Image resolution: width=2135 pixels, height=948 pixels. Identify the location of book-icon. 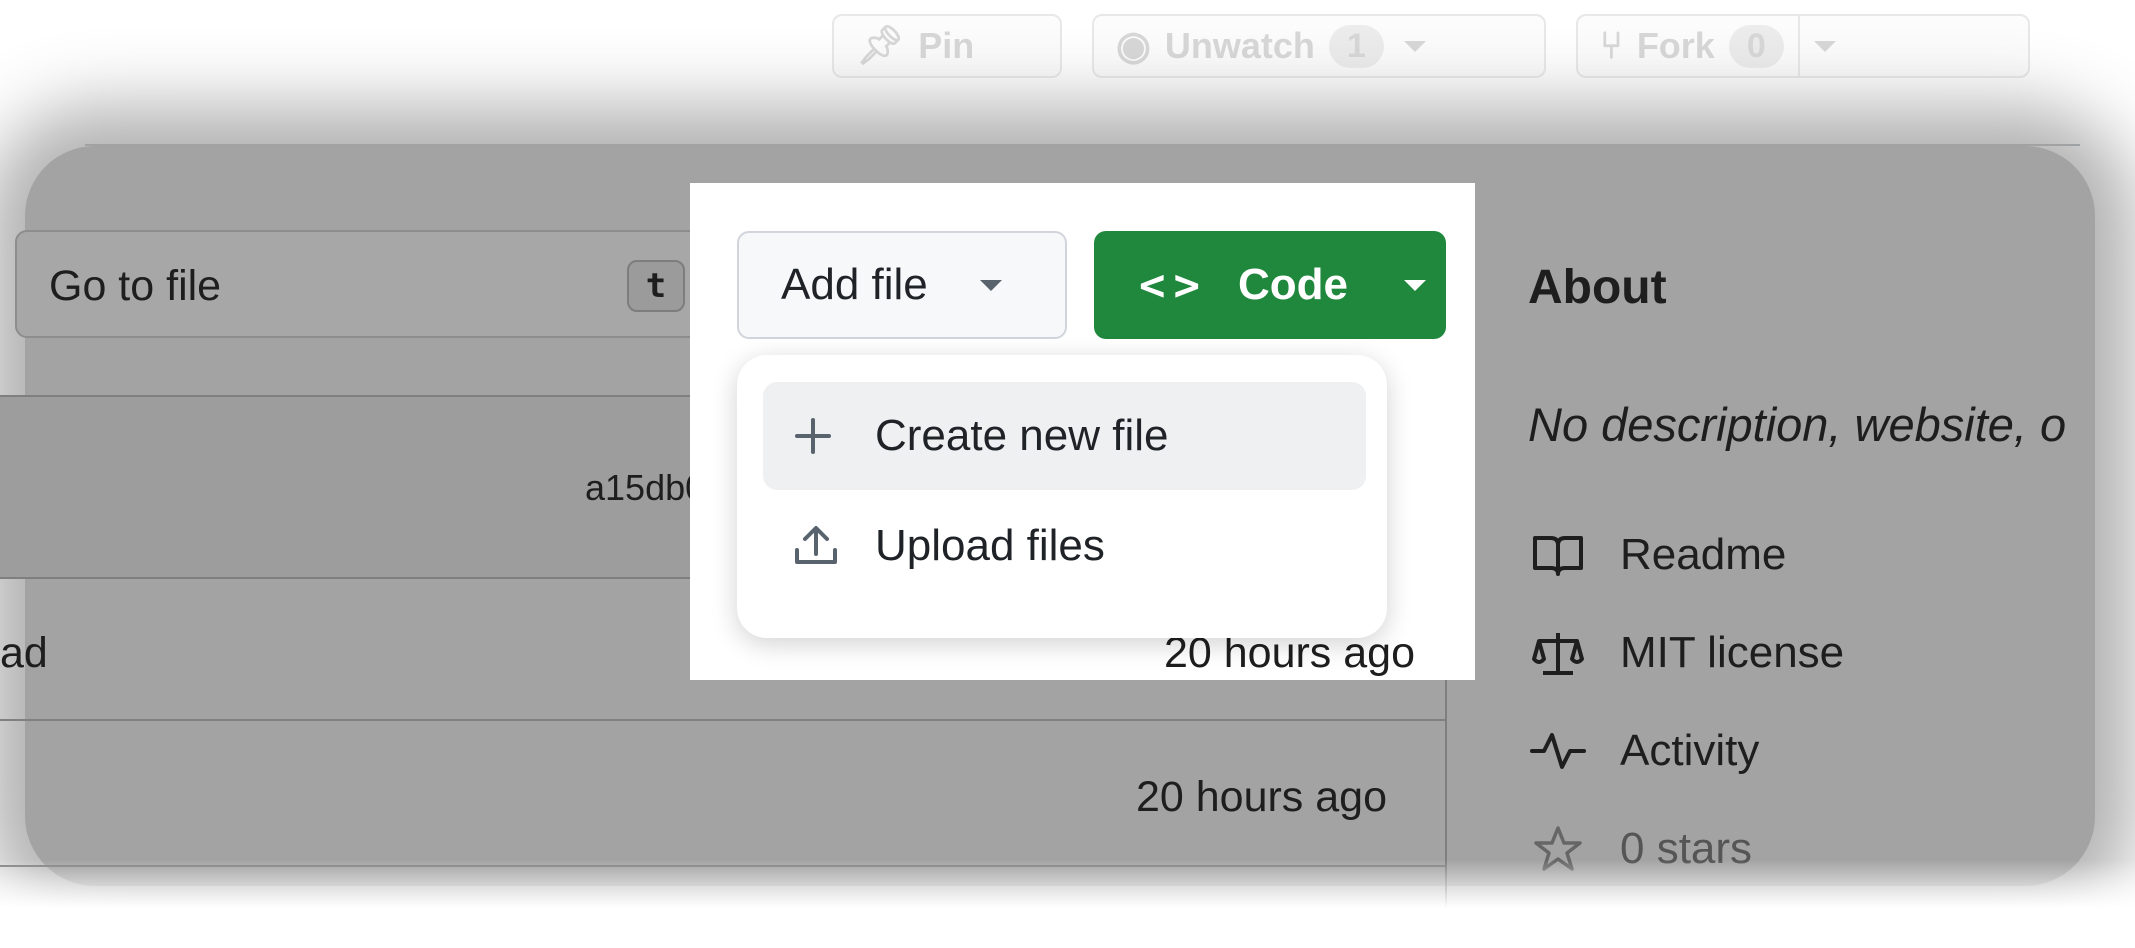
(1558, 555).